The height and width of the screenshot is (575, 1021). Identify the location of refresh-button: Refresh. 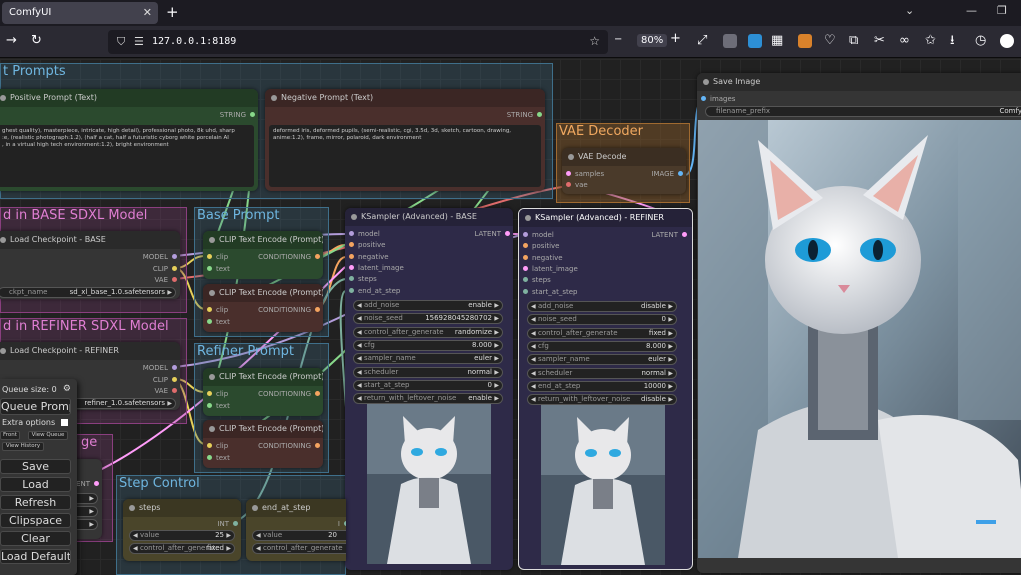
(35, 502).